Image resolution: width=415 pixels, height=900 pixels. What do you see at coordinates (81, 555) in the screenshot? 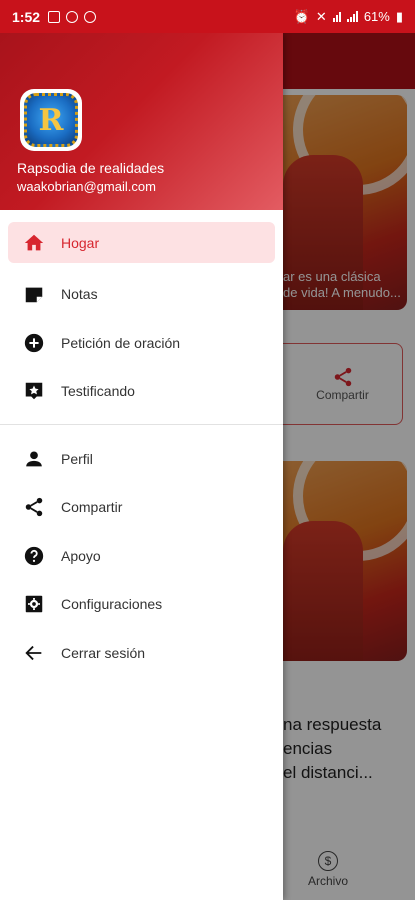
I see `menu-item-label: Apoyo` at bounding box center [81, 555].